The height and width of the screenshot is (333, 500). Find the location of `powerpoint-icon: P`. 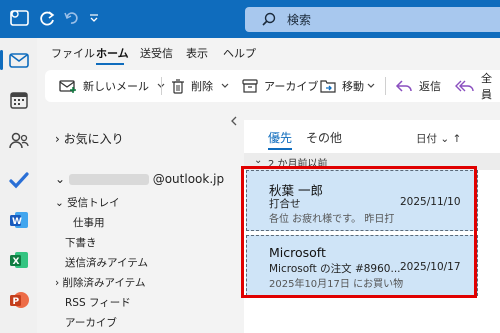

powerpoint-icon: P is located at coordinates (19, 300).